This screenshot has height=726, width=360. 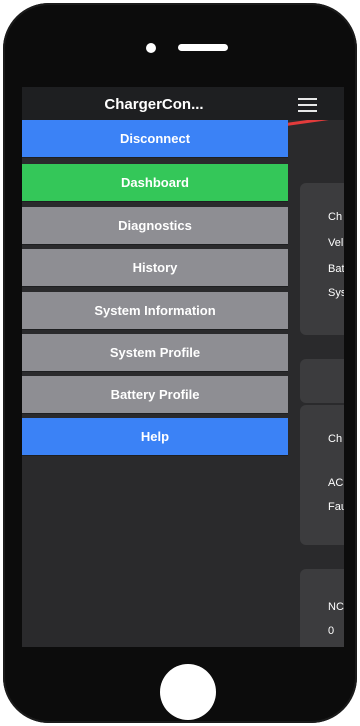 I want to click on dashboard-button: Dashboard, so click(x=155, y=183).